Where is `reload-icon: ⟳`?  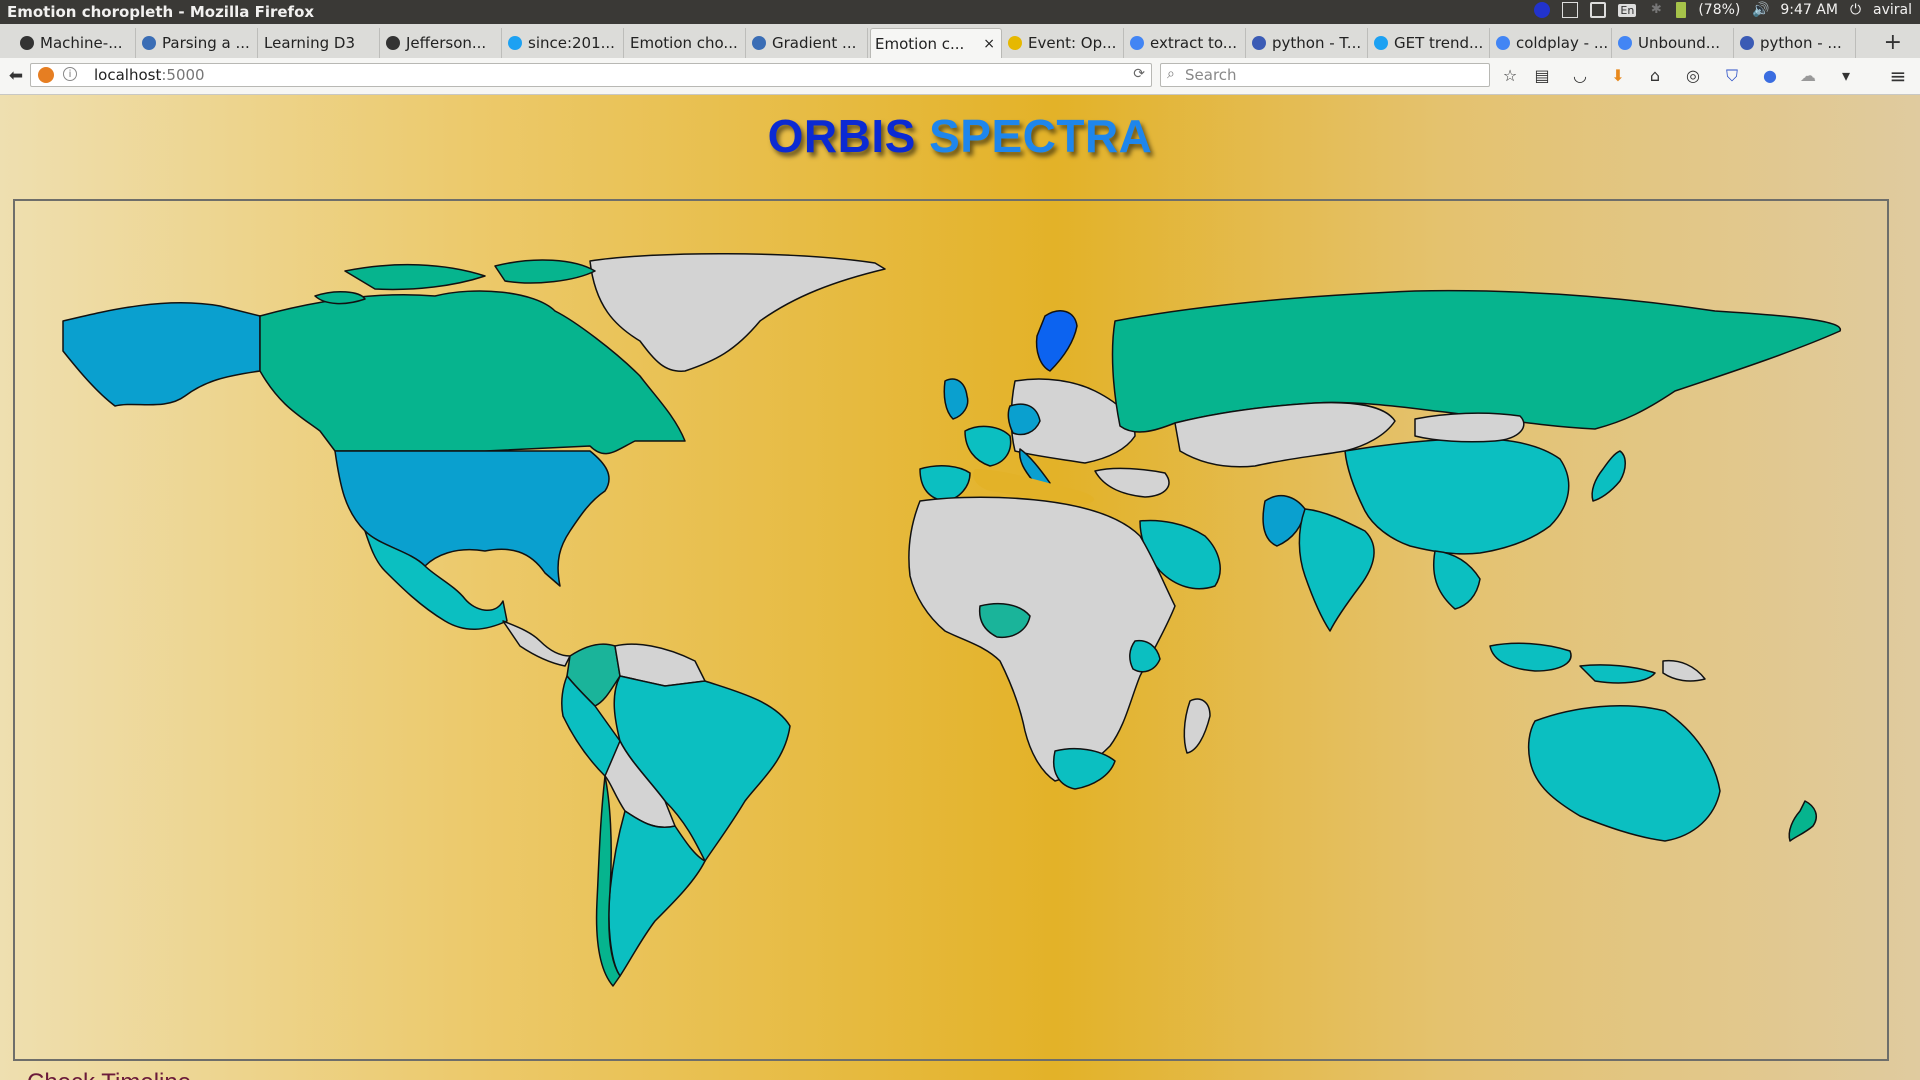
reload-icon: ⟳ is located at coordinates (1139, 74).